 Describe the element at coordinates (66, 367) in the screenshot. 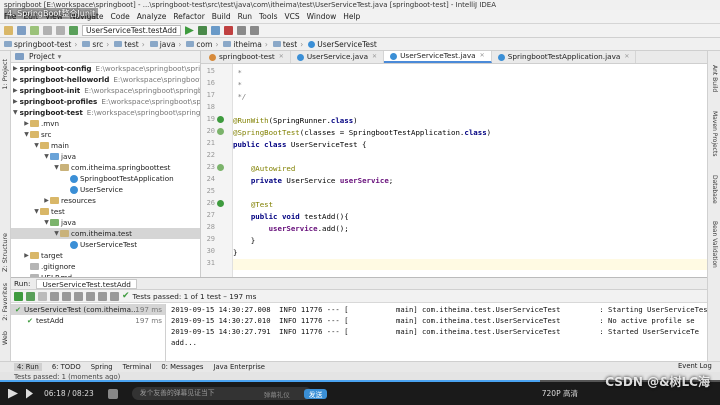

I see `bottom-tab: 6: TODO` at that location.